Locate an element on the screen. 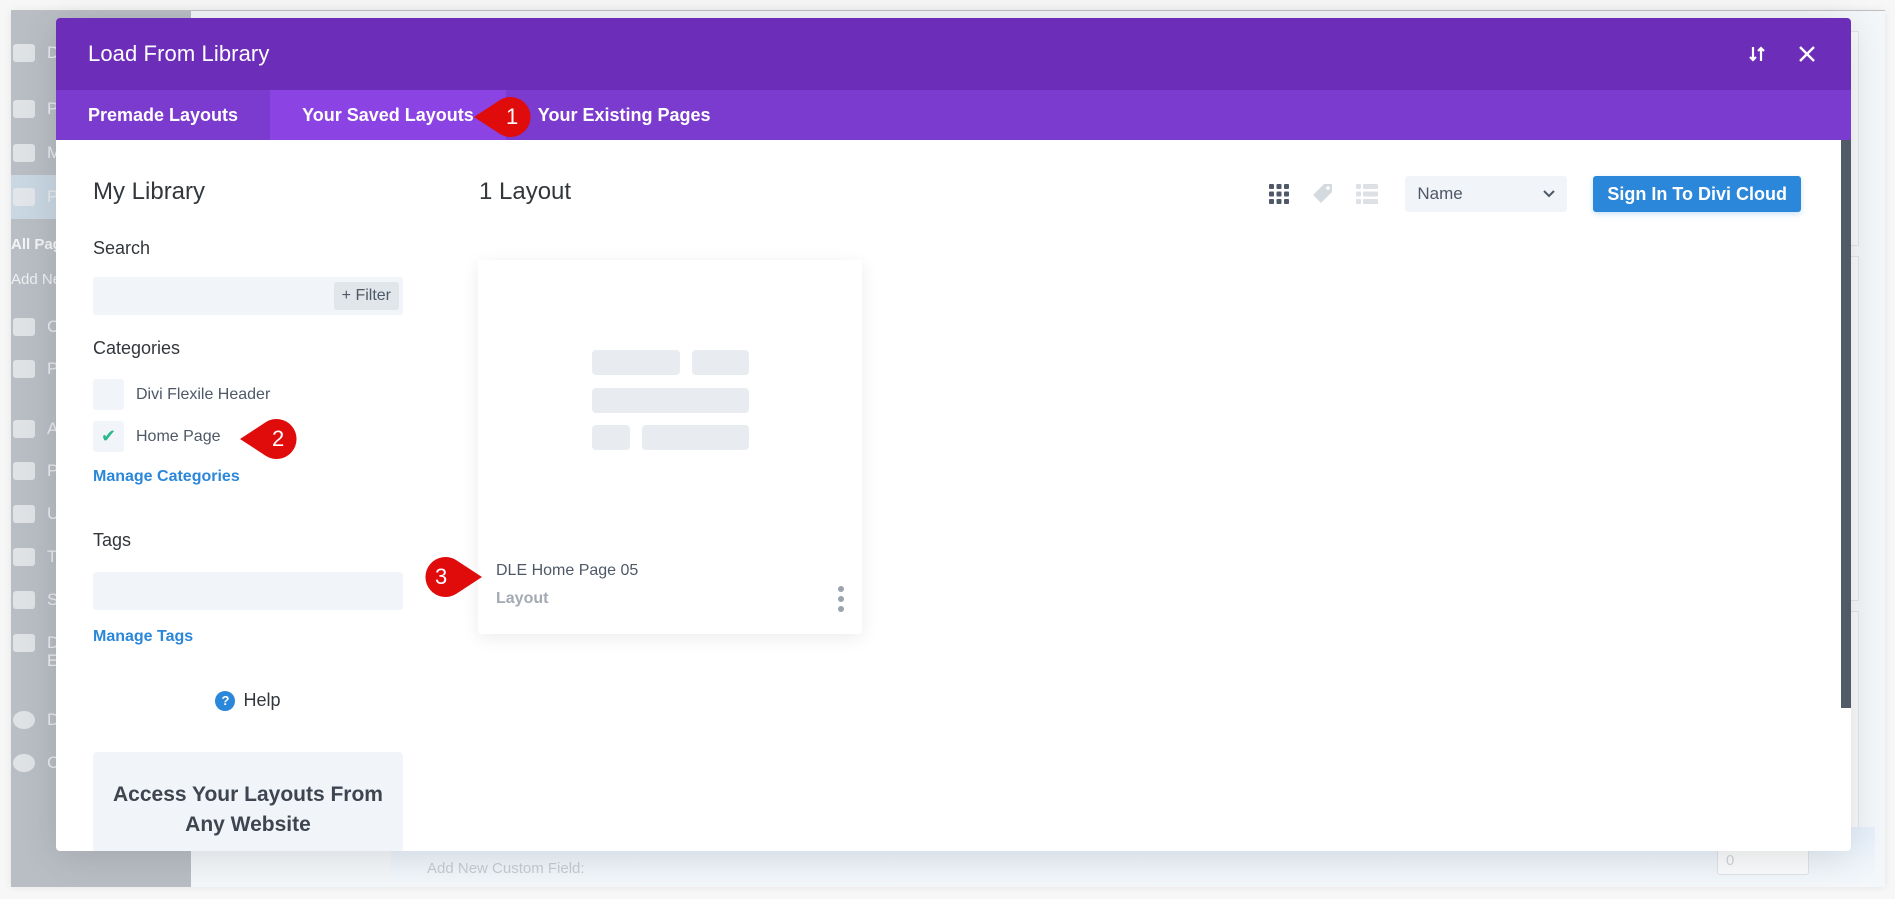 This screenshot has width=1895, height=899. layout-name: DLE Home Page 05 is located at coordinates (567, 570).